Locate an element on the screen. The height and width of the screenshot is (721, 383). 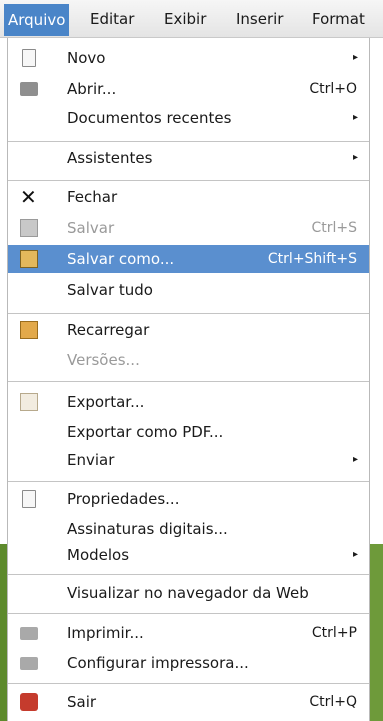
menu-item-visualizar-navegador: Visualizar no navegador da Web is located at coordinates (188, 593).